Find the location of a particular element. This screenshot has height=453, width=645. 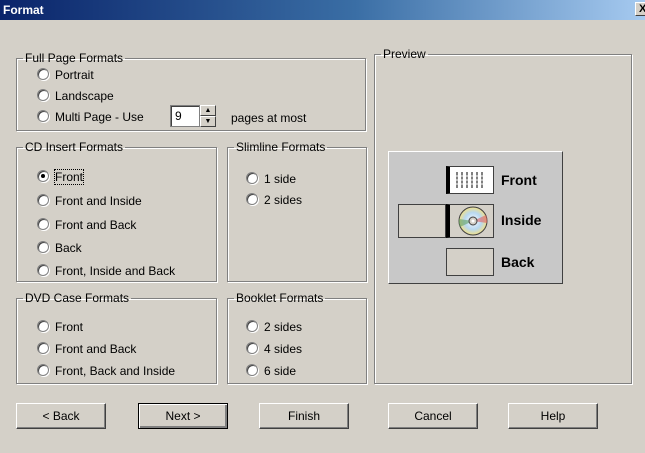

preview-inside-label: Inside is located at coordinates (521, 220).